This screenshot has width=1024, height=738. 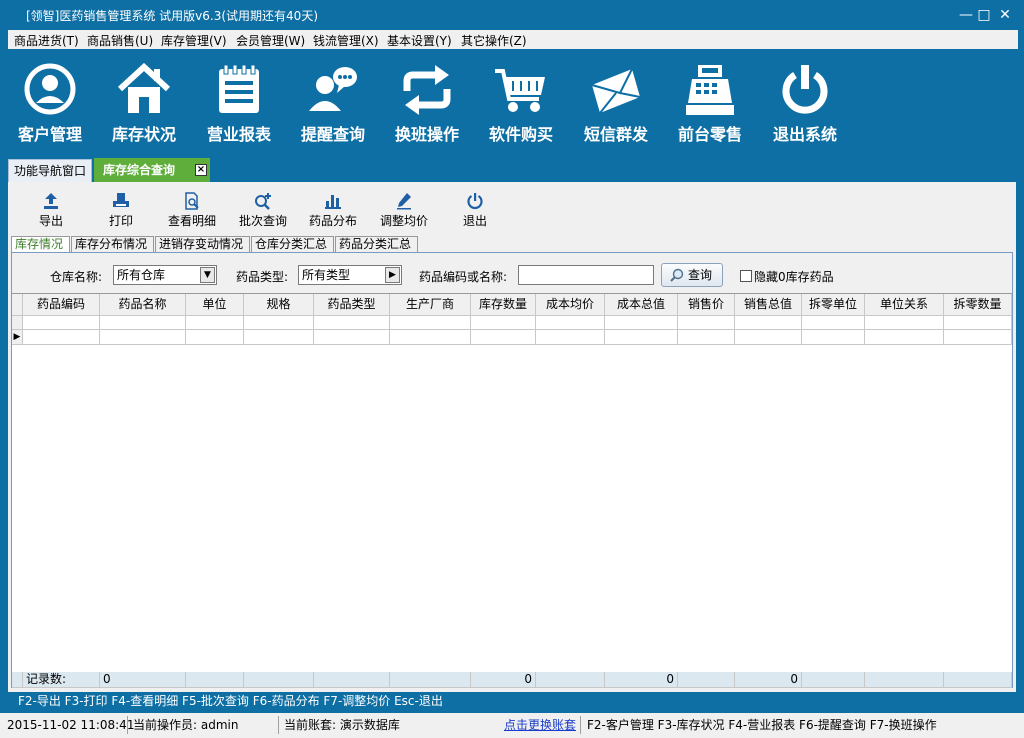 I want to click on exit-system-button: 退出系统, so click(x=805, y=105).